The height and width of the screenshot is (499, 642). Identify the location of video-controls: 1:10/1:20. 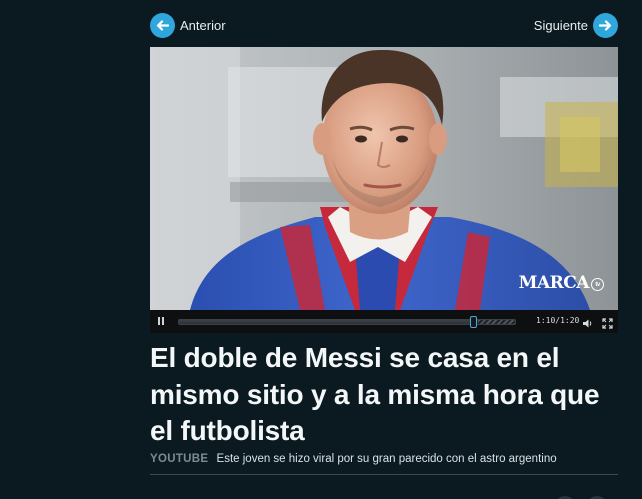
(384, 321).